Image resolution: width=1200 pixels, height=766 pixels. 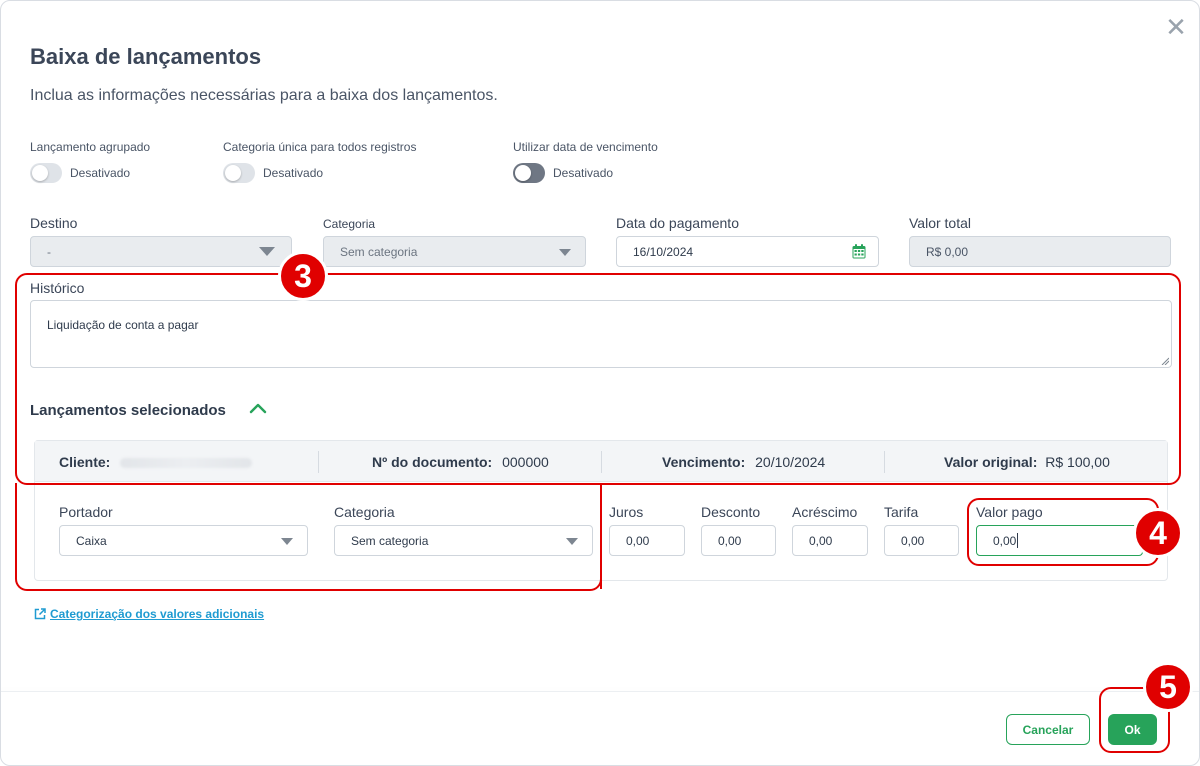 What do you see at coordinates (85, 462) in the screenshot?
I see `cliente-label: Cliente:` at bounding box center [85, 462].